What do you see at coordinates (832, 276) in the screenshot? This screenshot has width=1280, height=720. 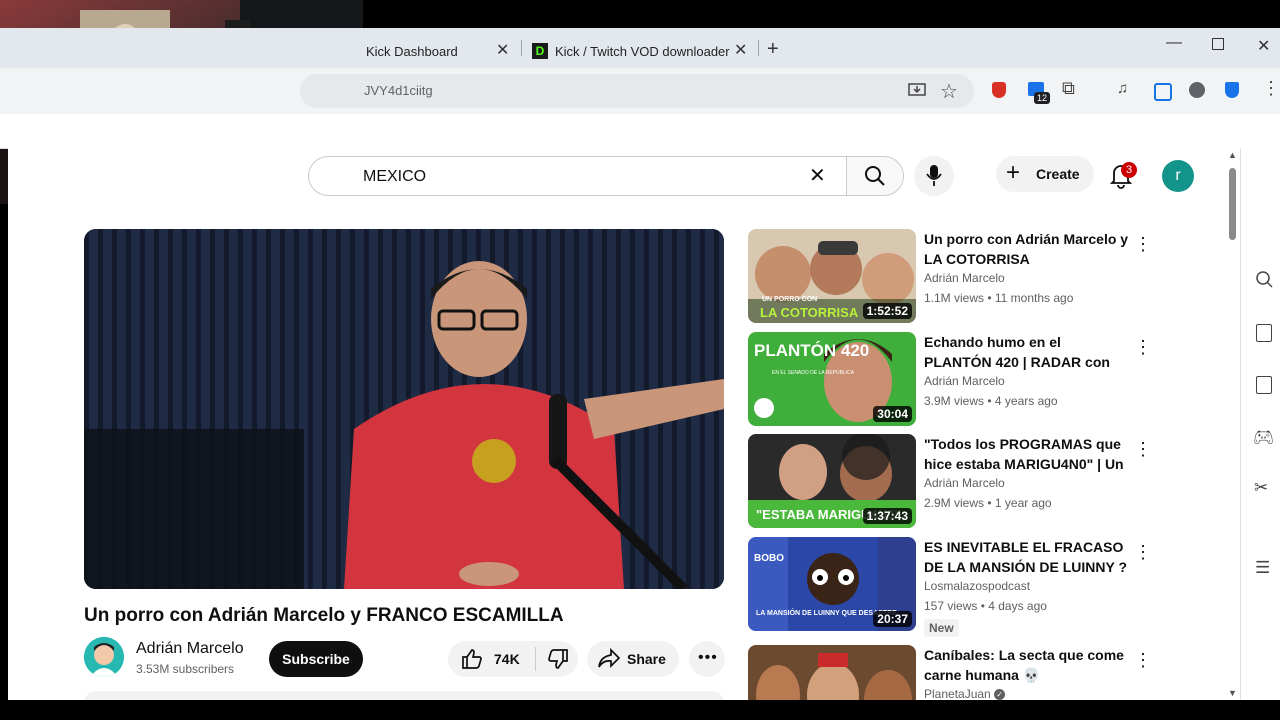 I see `thumbnail: UN PORRO CON LA COTORRISA 1:52:52` at bounding box center [832, 276].